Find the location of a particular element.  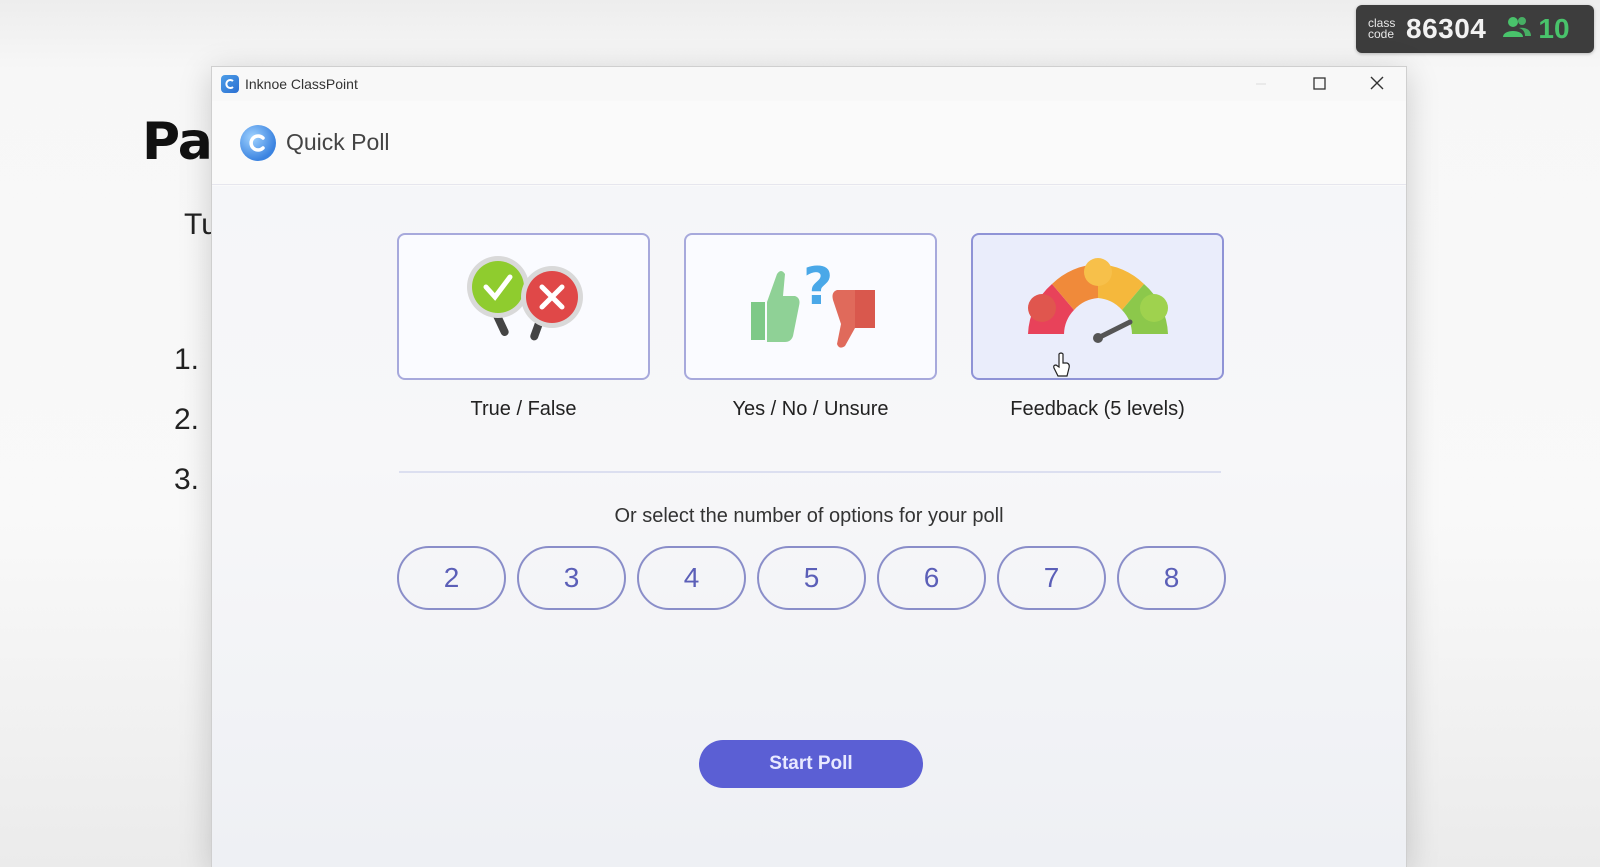

close-icon is located at coordinates (1377, 84).